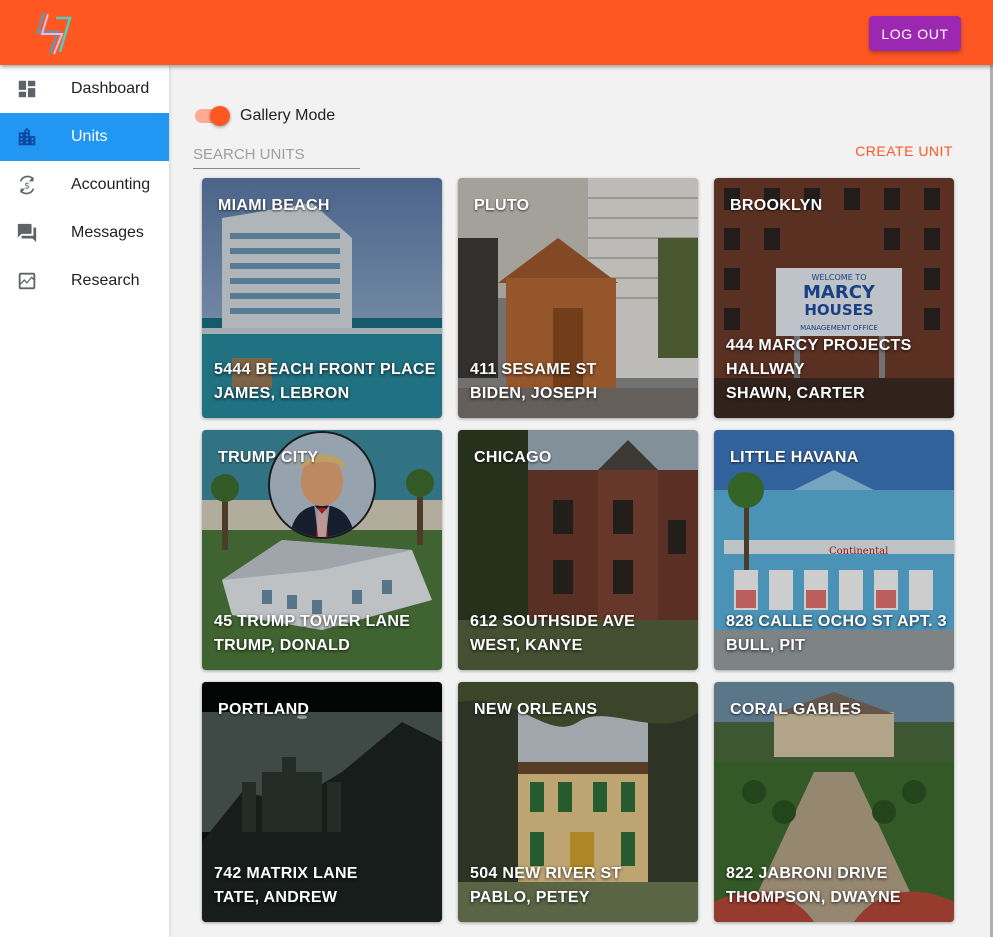 This screenshot has height=937, width=993. What do you see at coordinates (496, 32) in the screenshot?
I see `app-header: LOG OUT` at bounding box center [496, 32].